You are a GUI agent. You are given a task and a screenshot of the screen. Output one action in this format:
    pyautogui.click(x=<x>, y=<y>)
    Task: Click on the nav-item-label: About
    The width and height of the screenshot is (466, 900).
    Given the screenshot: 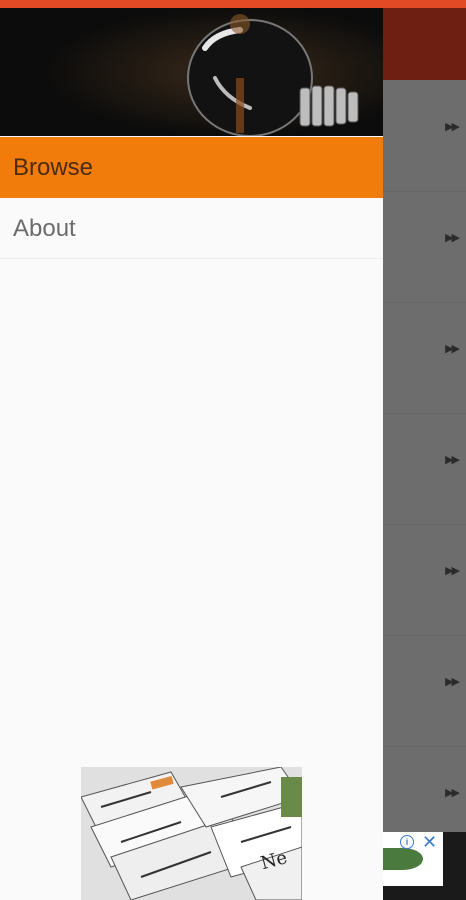 What is the action you would take?
    pyautogui.click(x=44, y=228)
    